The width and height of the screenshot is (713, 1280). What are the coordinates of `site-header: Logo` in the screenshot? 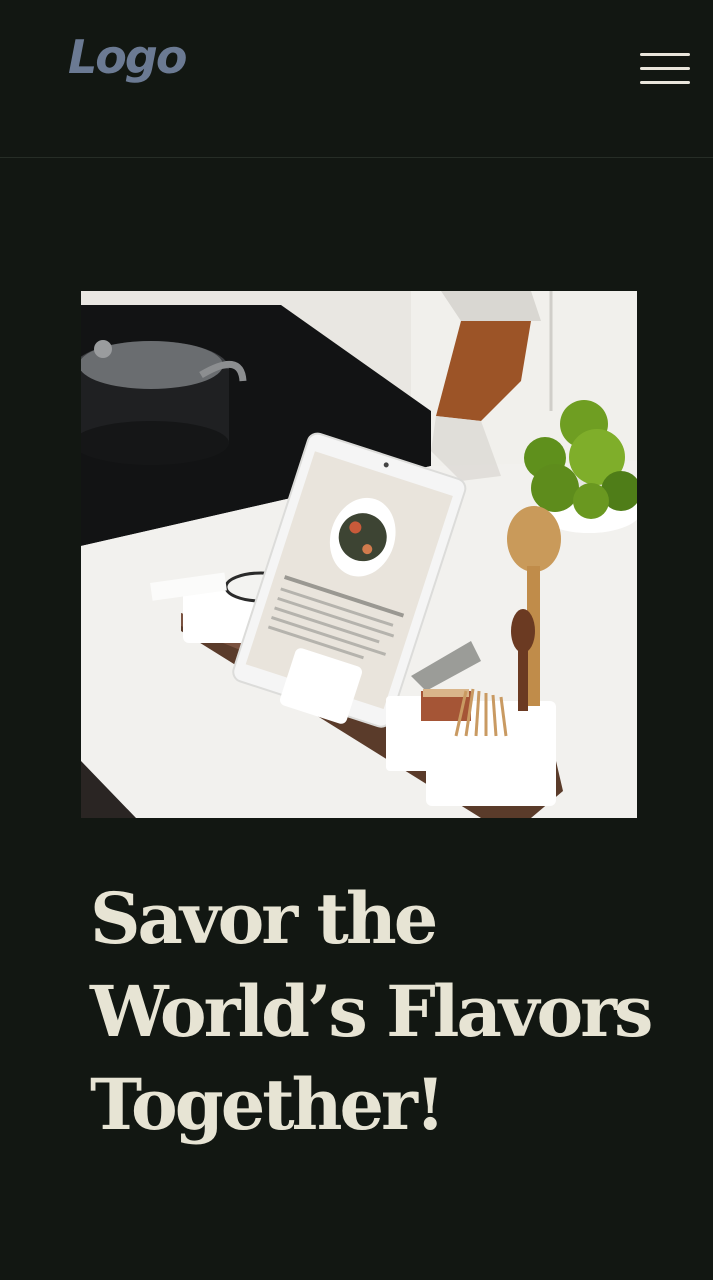 It's located at (356, 79).